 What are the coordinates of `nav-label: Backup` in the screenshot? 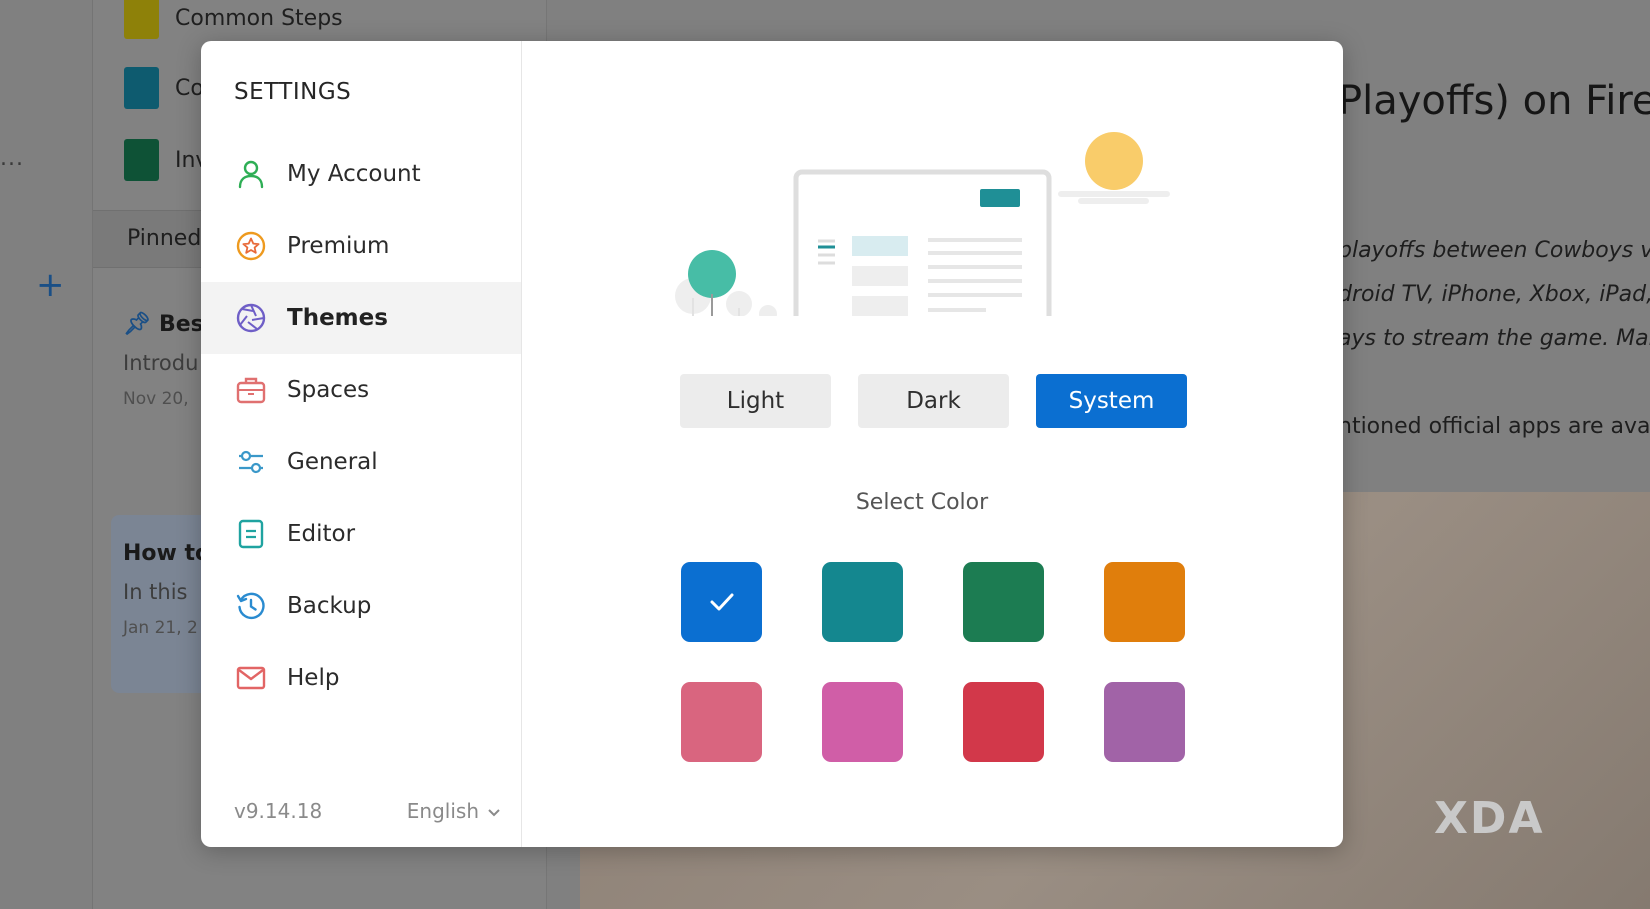 It's located at (329, 606).